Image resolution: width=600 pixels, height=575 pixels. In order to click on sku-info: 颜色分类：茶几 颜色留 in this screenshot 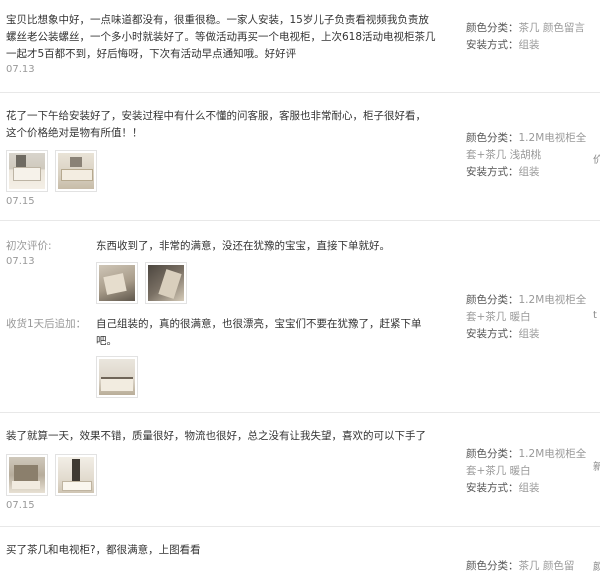, I will do `click(528, 566)`.